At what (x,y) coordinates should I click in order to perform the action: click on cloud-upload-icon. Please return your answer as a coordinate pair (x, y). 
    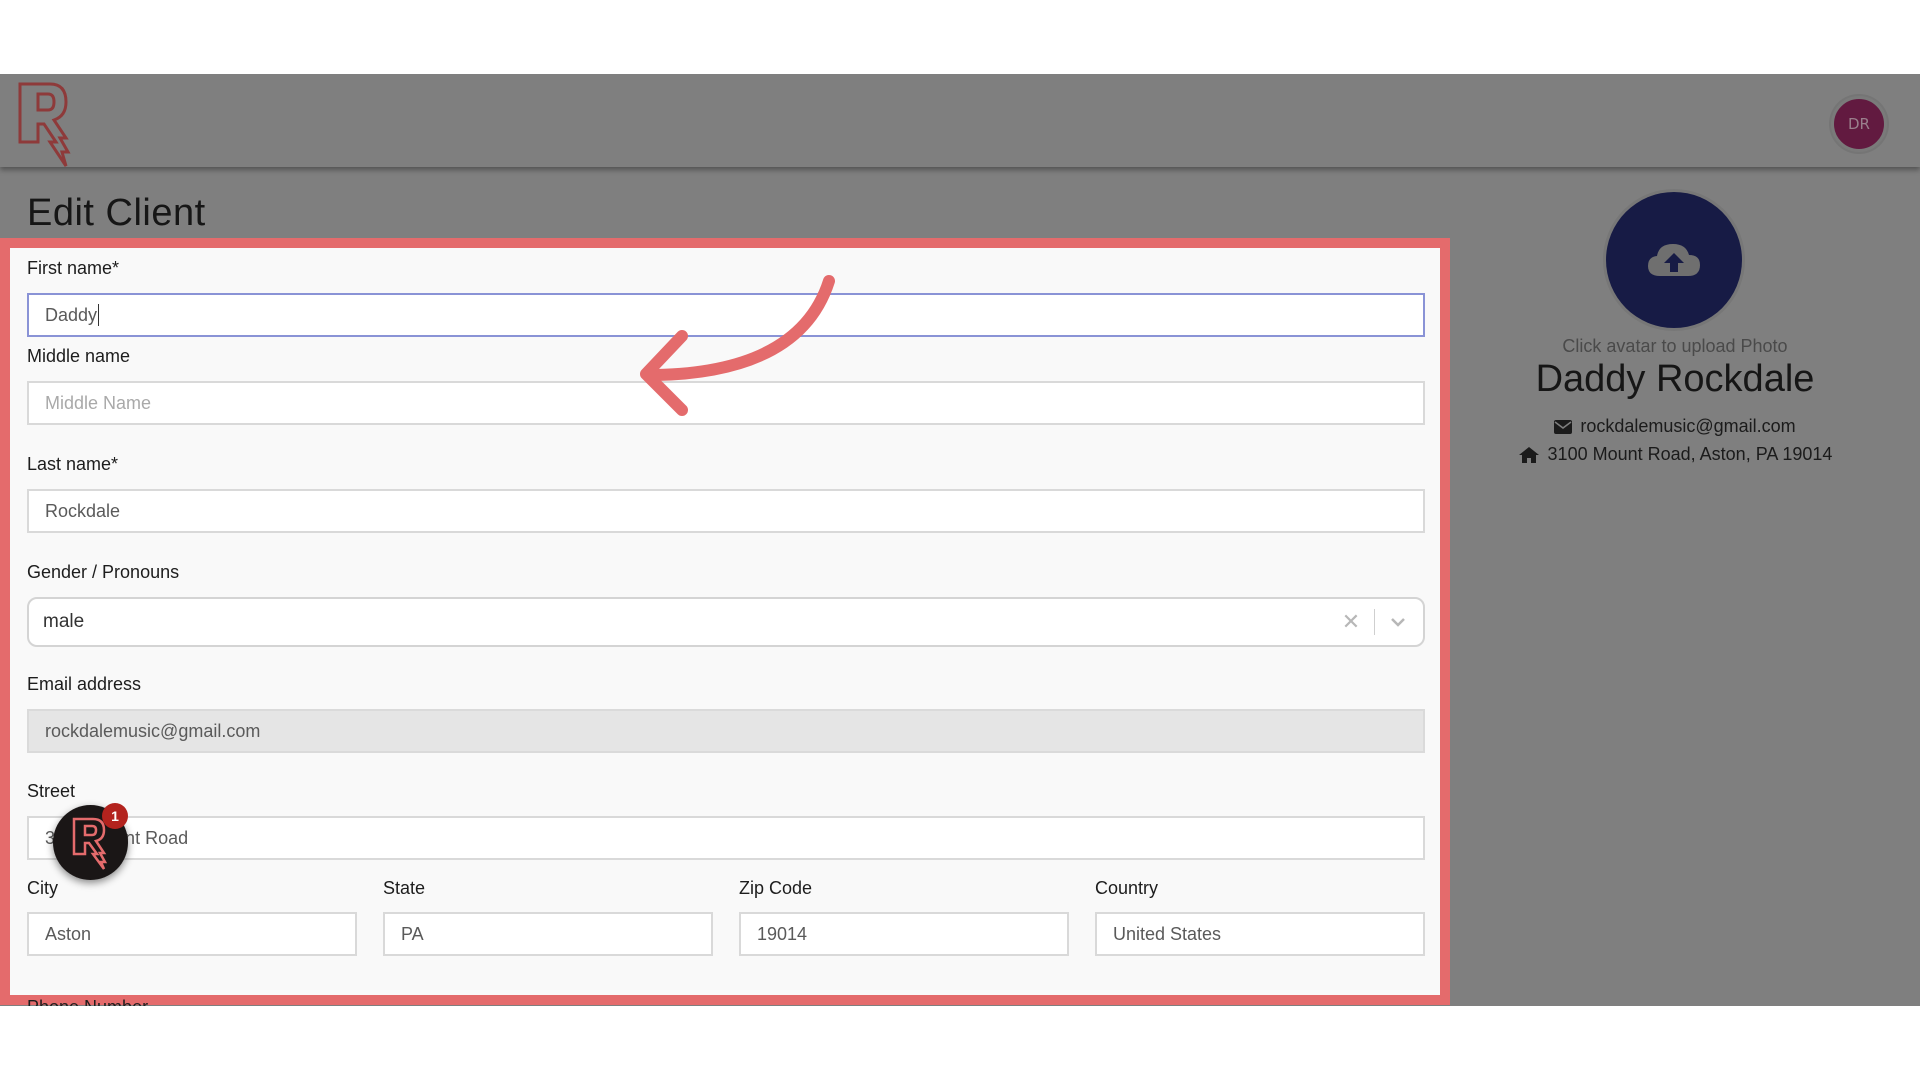
    Looking at the image, I should click on (1674, 260).